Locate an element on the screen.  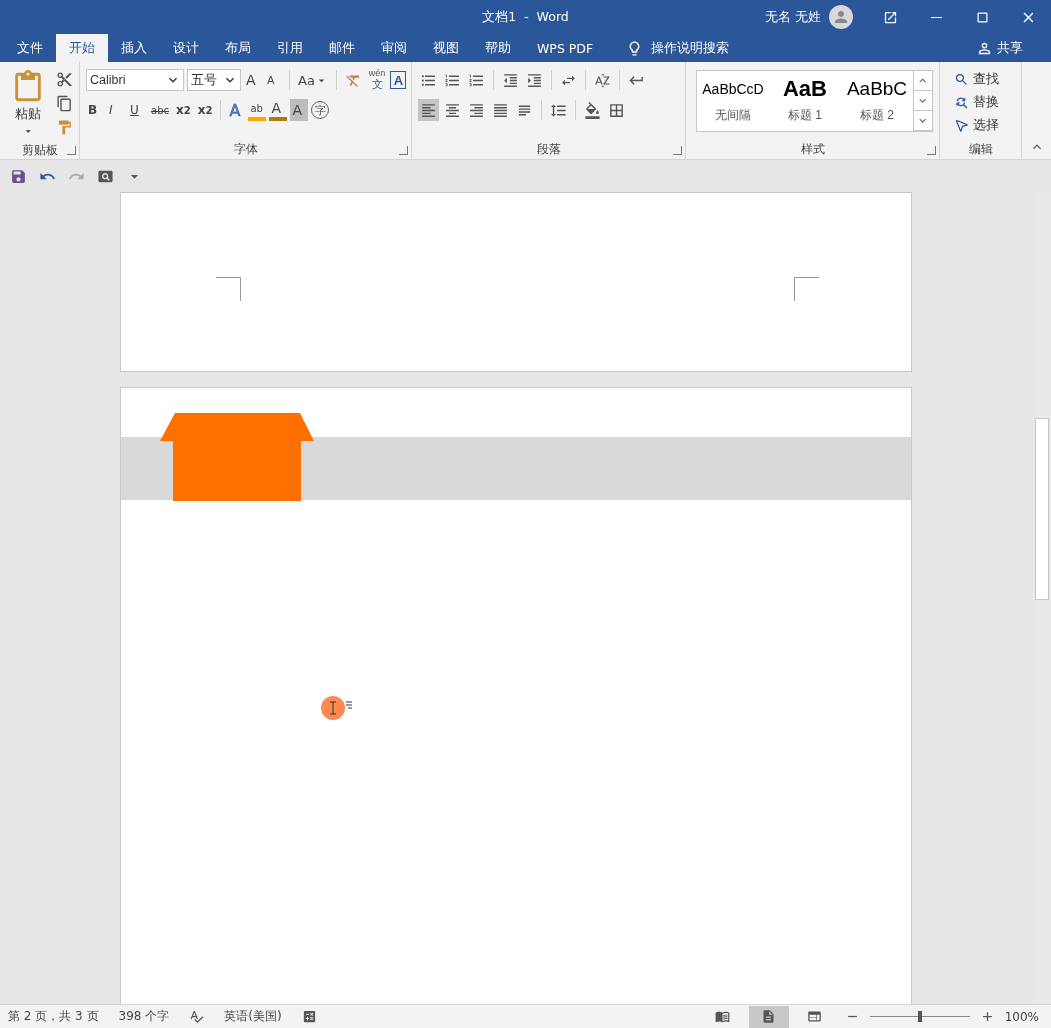
ribbon-tab: 设计 is located at coordinates (186, 48).